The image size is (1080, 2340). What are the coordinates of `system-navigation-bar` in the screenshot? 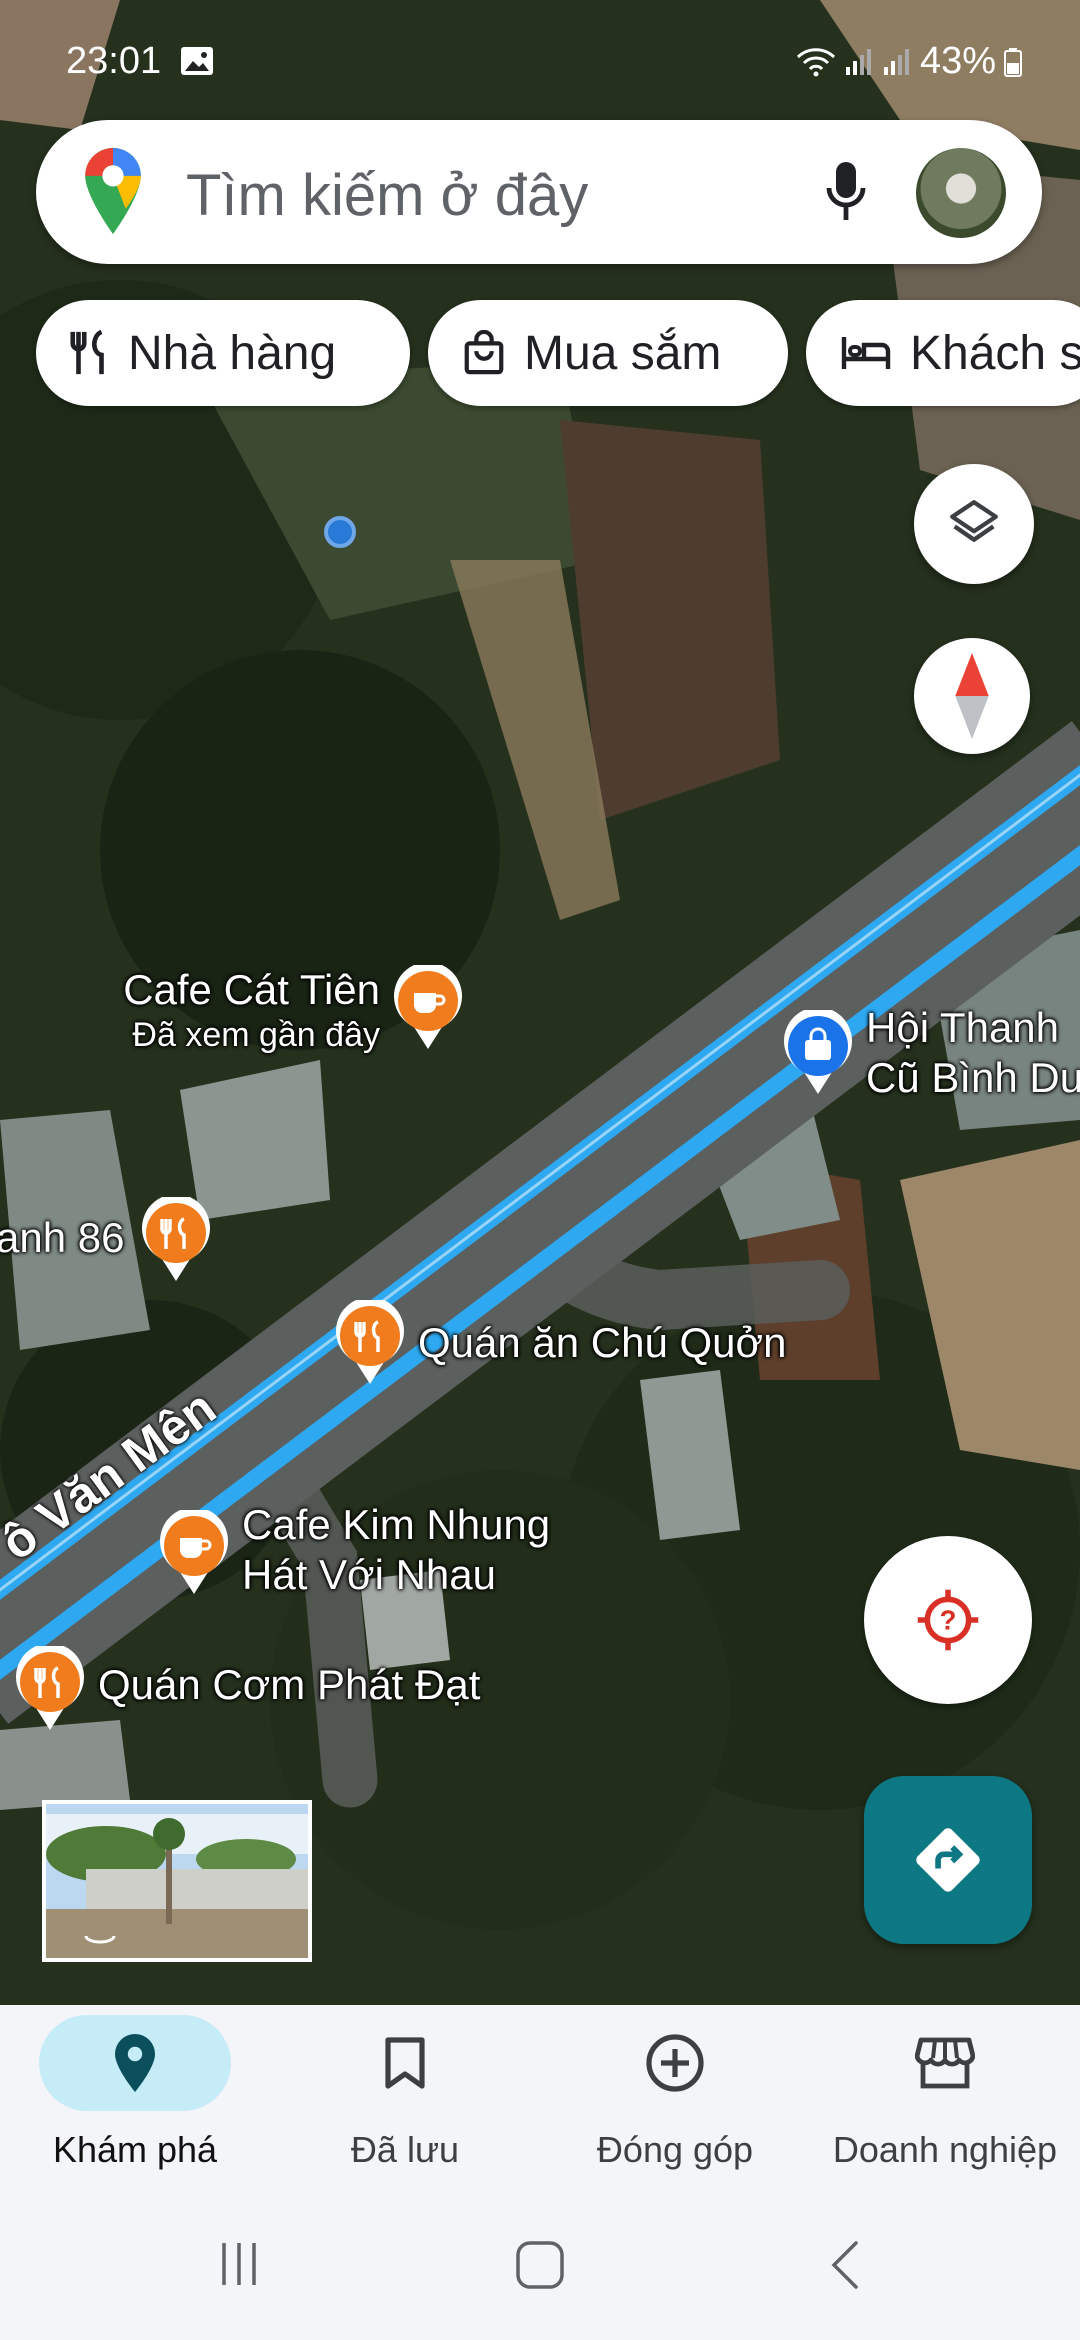 It's located at (540, 2267).